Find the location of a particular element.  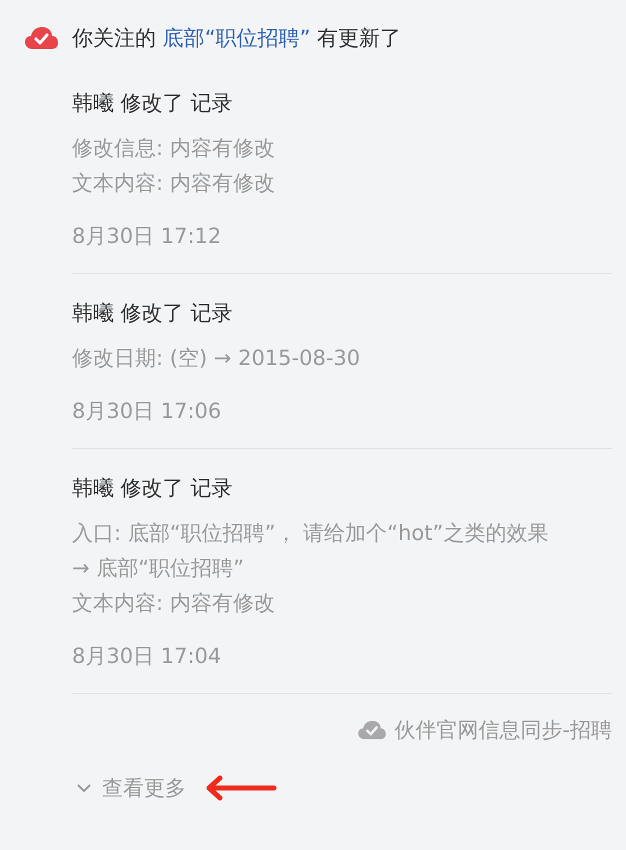

chevron-down-icon is located at coordinates (84, 788).